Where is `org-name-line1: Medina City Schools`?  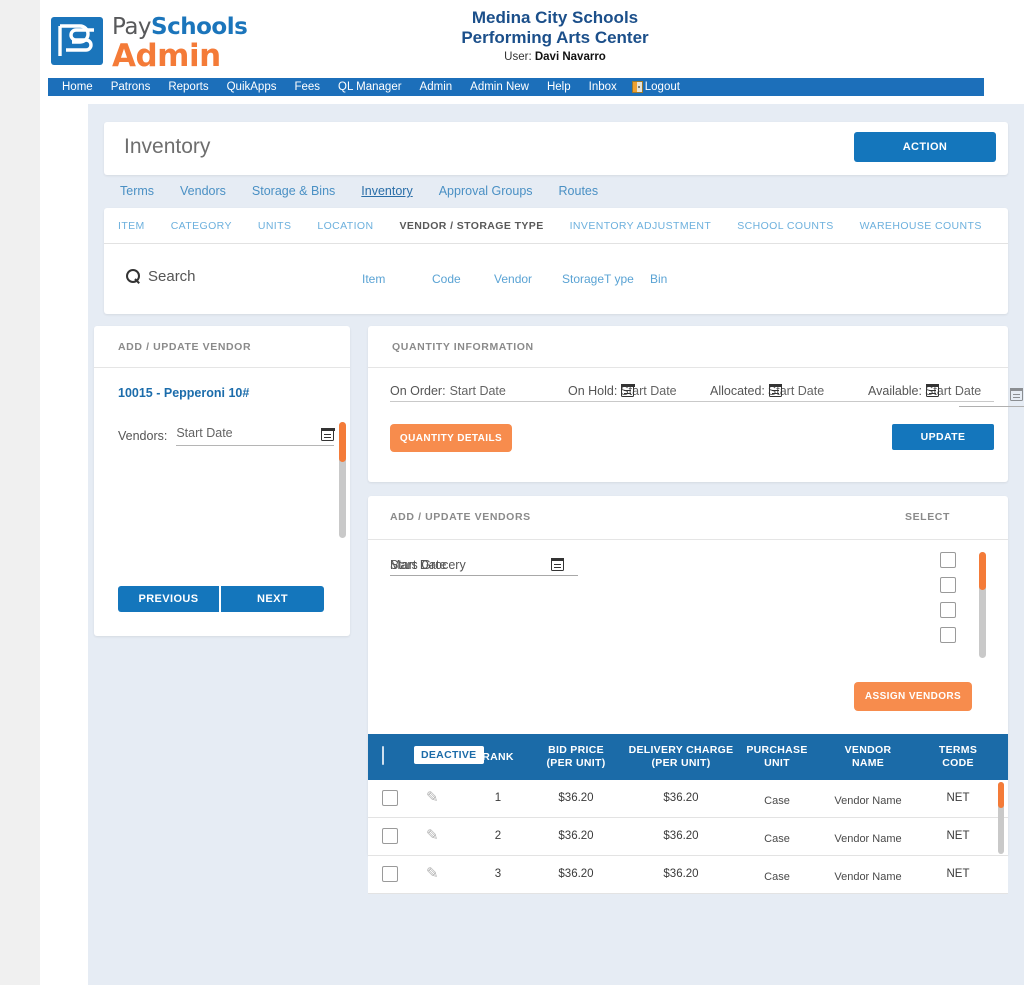
org-name-line1: Medina City Schools is located at coordinates (555, 17).